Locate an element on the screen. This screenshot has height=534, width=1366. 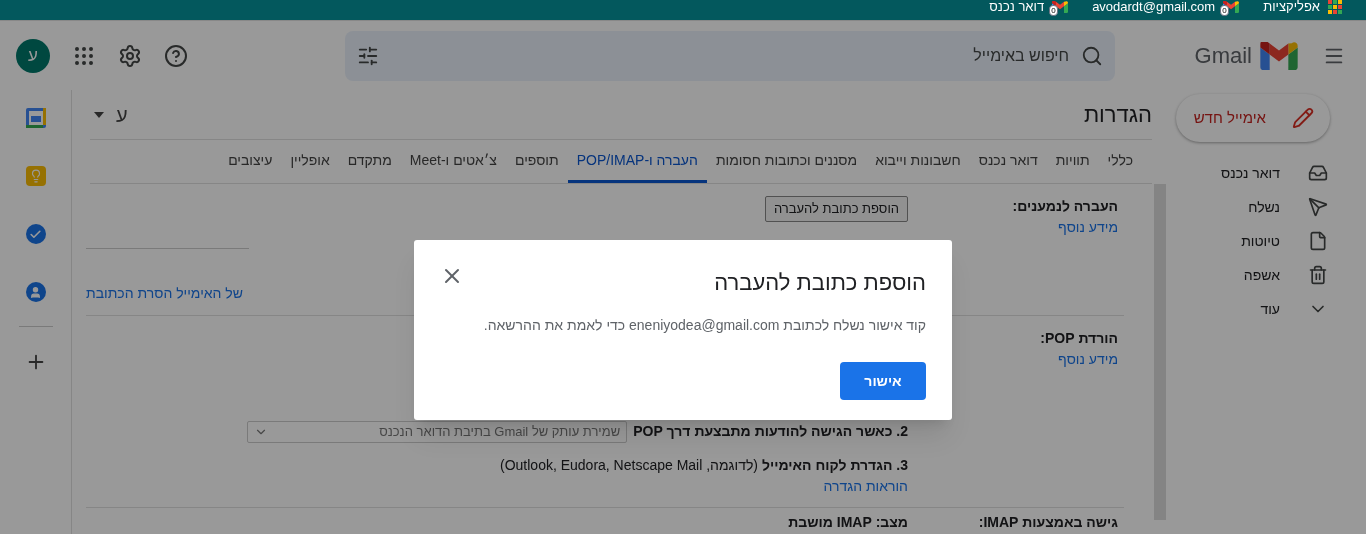
imap-status: מצב: IMAP מושבת is located at coordinates (848, 521).